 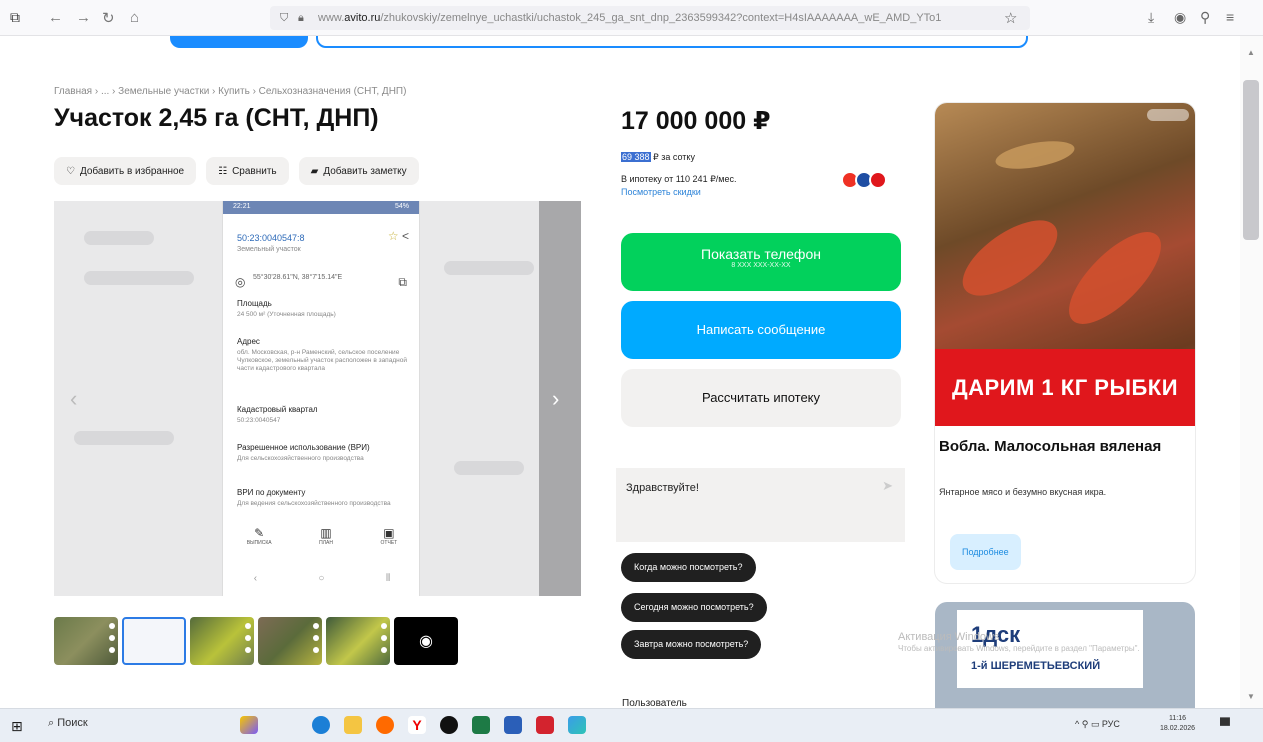 I want to click on tabs-icon: ⧉, so click(x=15, y=17).